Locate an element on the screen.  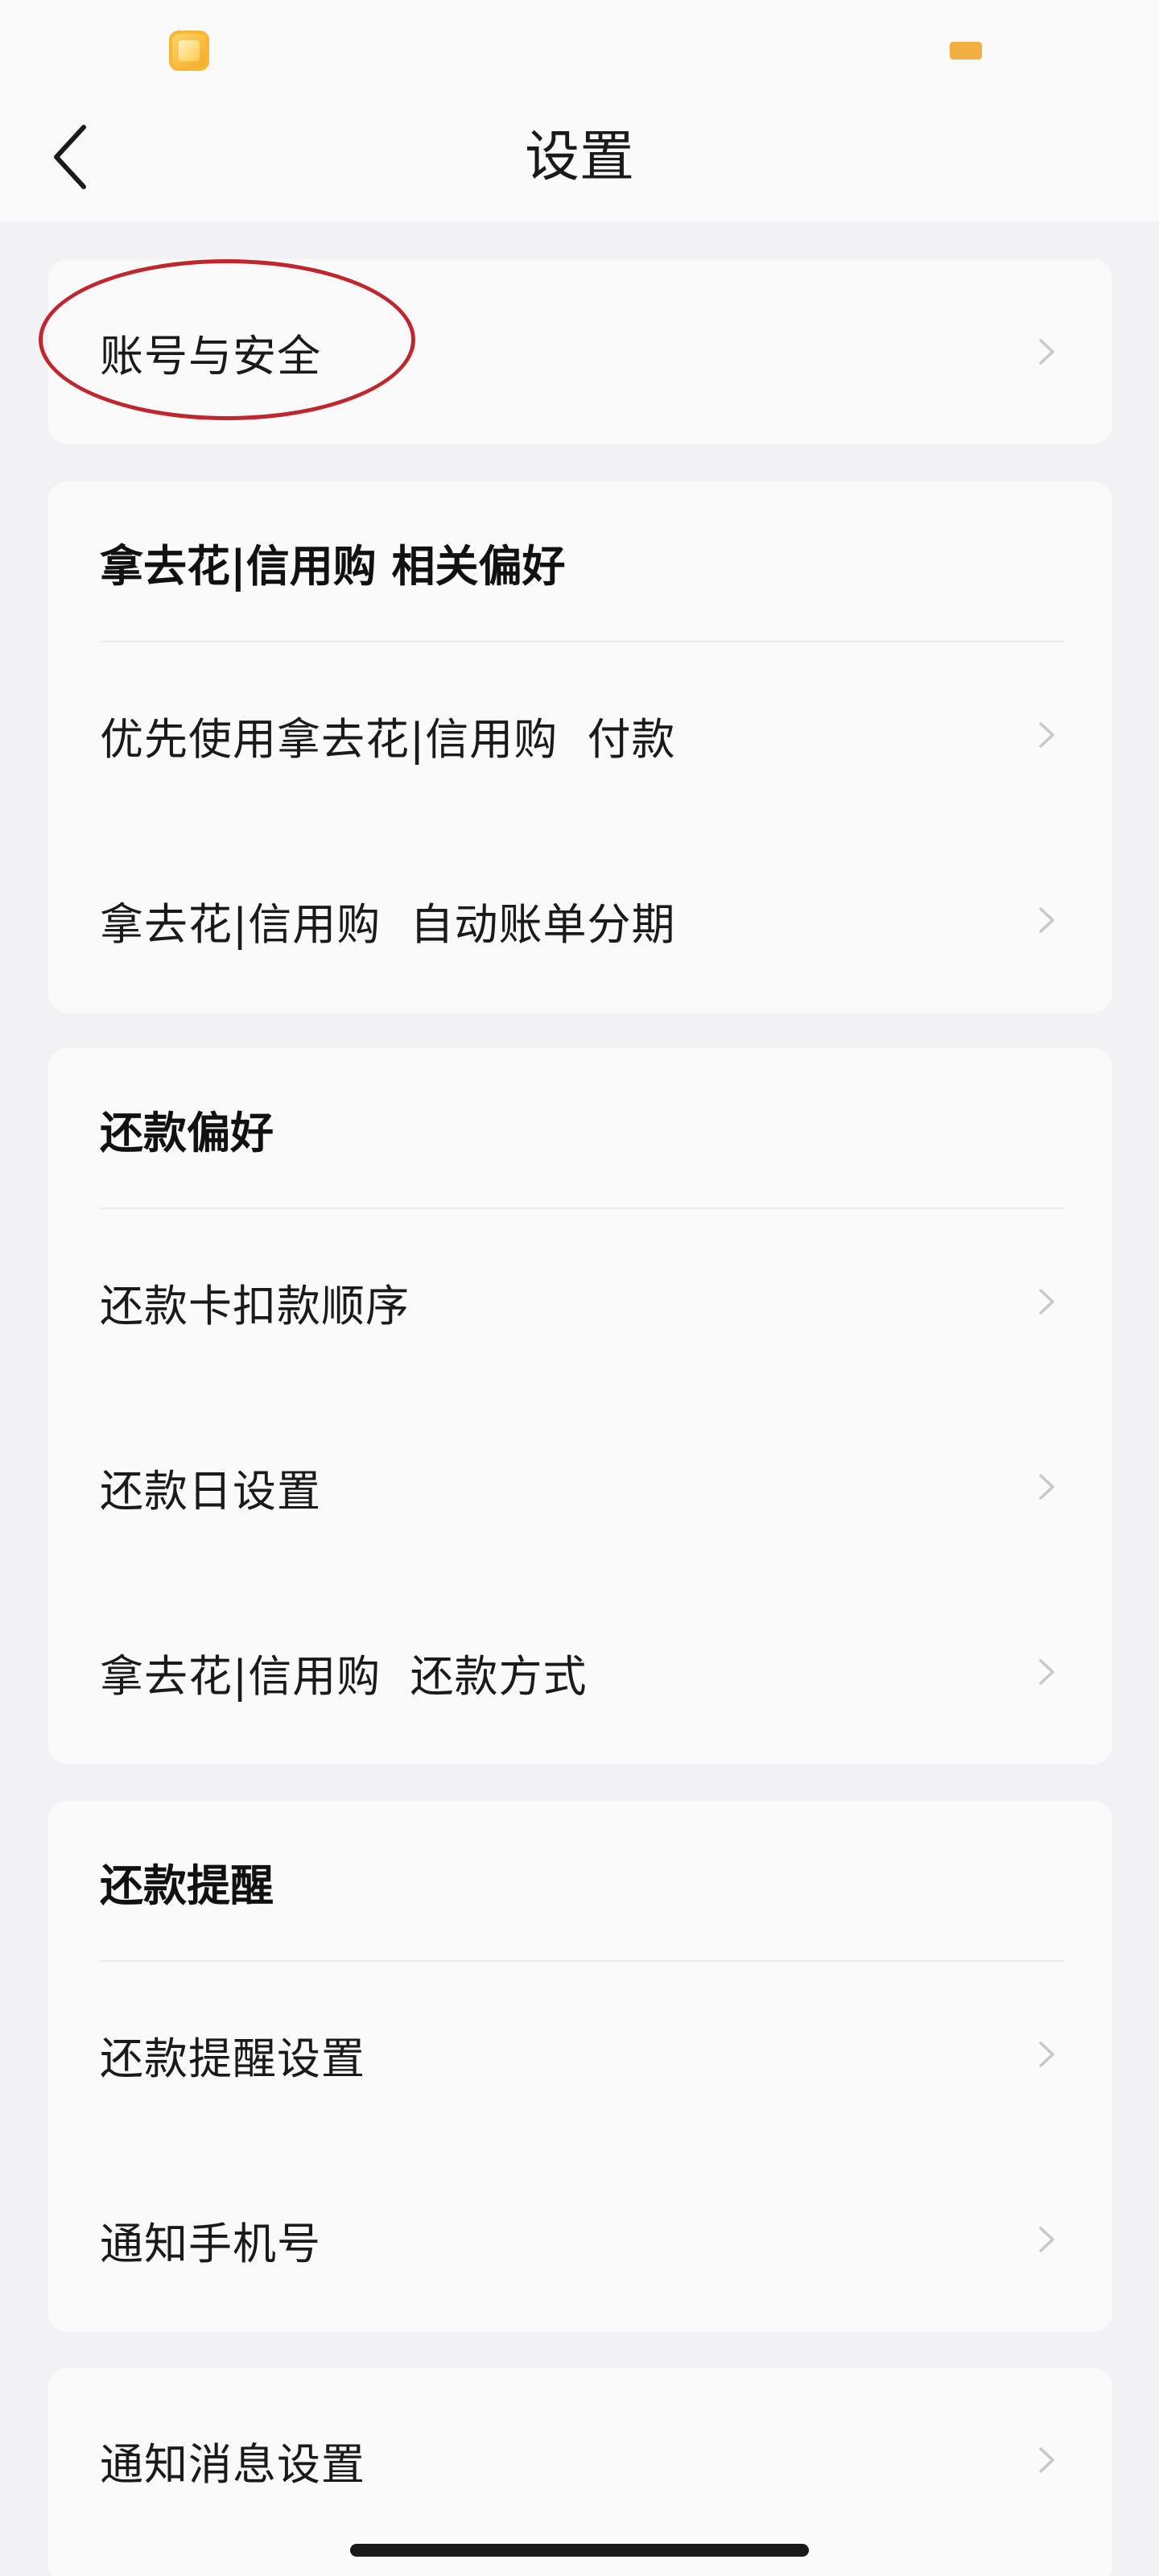
page-title: 设置 is located at coordinates (579, 157).